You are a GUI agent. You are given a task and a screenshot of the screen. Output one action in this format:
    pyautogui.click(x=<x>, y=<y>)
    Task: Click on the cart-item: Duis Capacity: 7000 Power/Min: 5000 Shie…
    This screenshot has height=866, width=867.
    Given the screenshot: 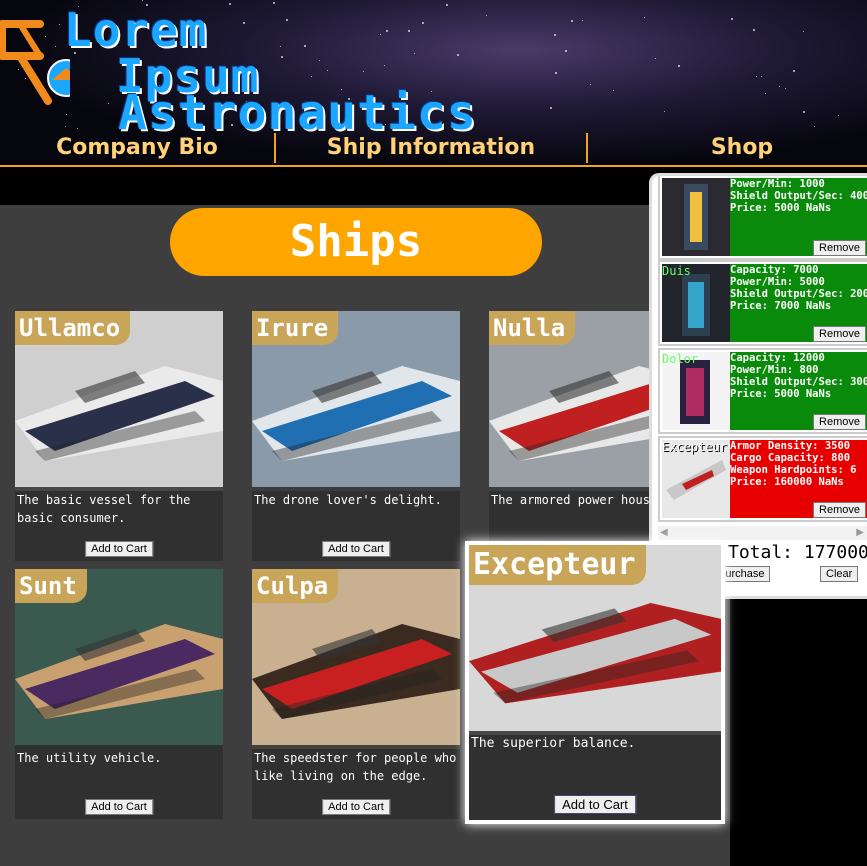 What is the action you would take?
    pyautogui.click(x=762, y=303)
    